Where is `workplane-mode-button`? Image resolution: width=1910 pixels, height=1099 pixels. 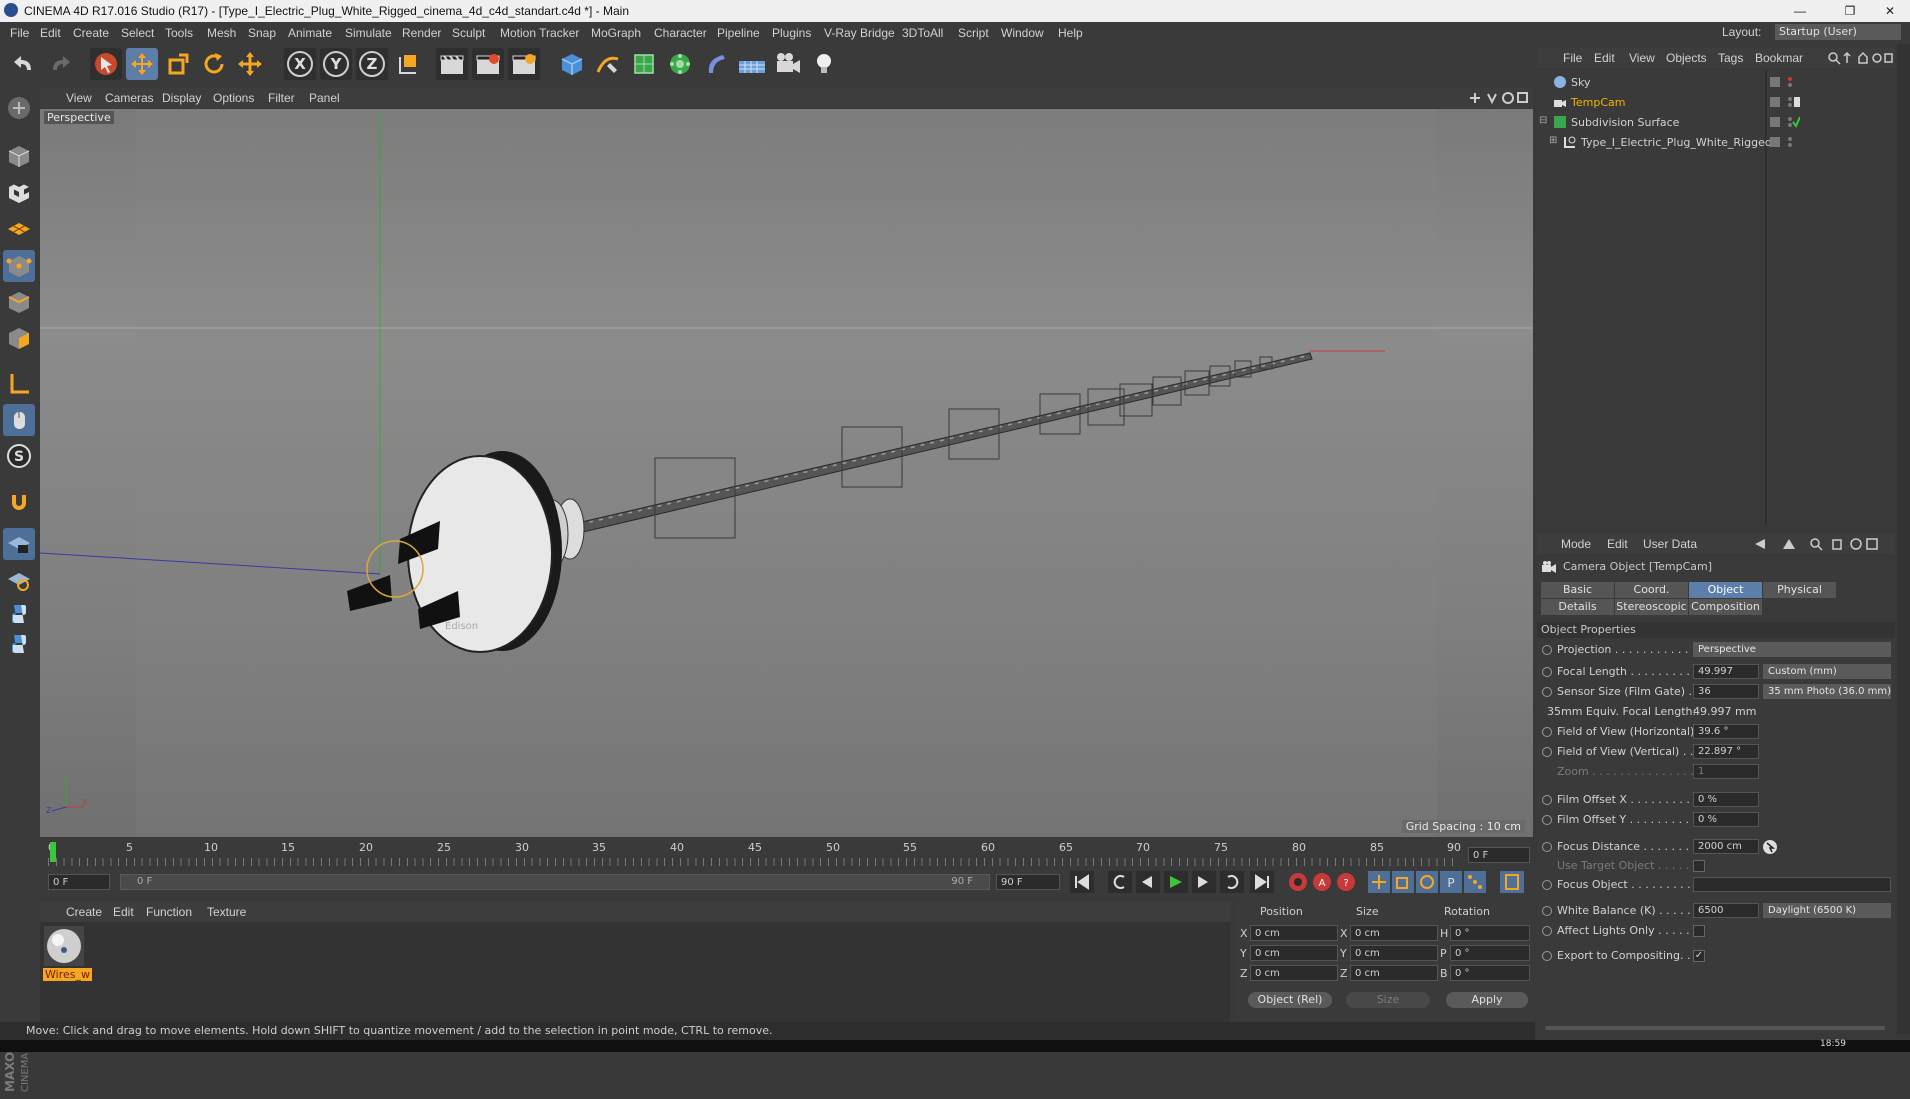 workplane-mode-button is located at coordinates (19, 228).